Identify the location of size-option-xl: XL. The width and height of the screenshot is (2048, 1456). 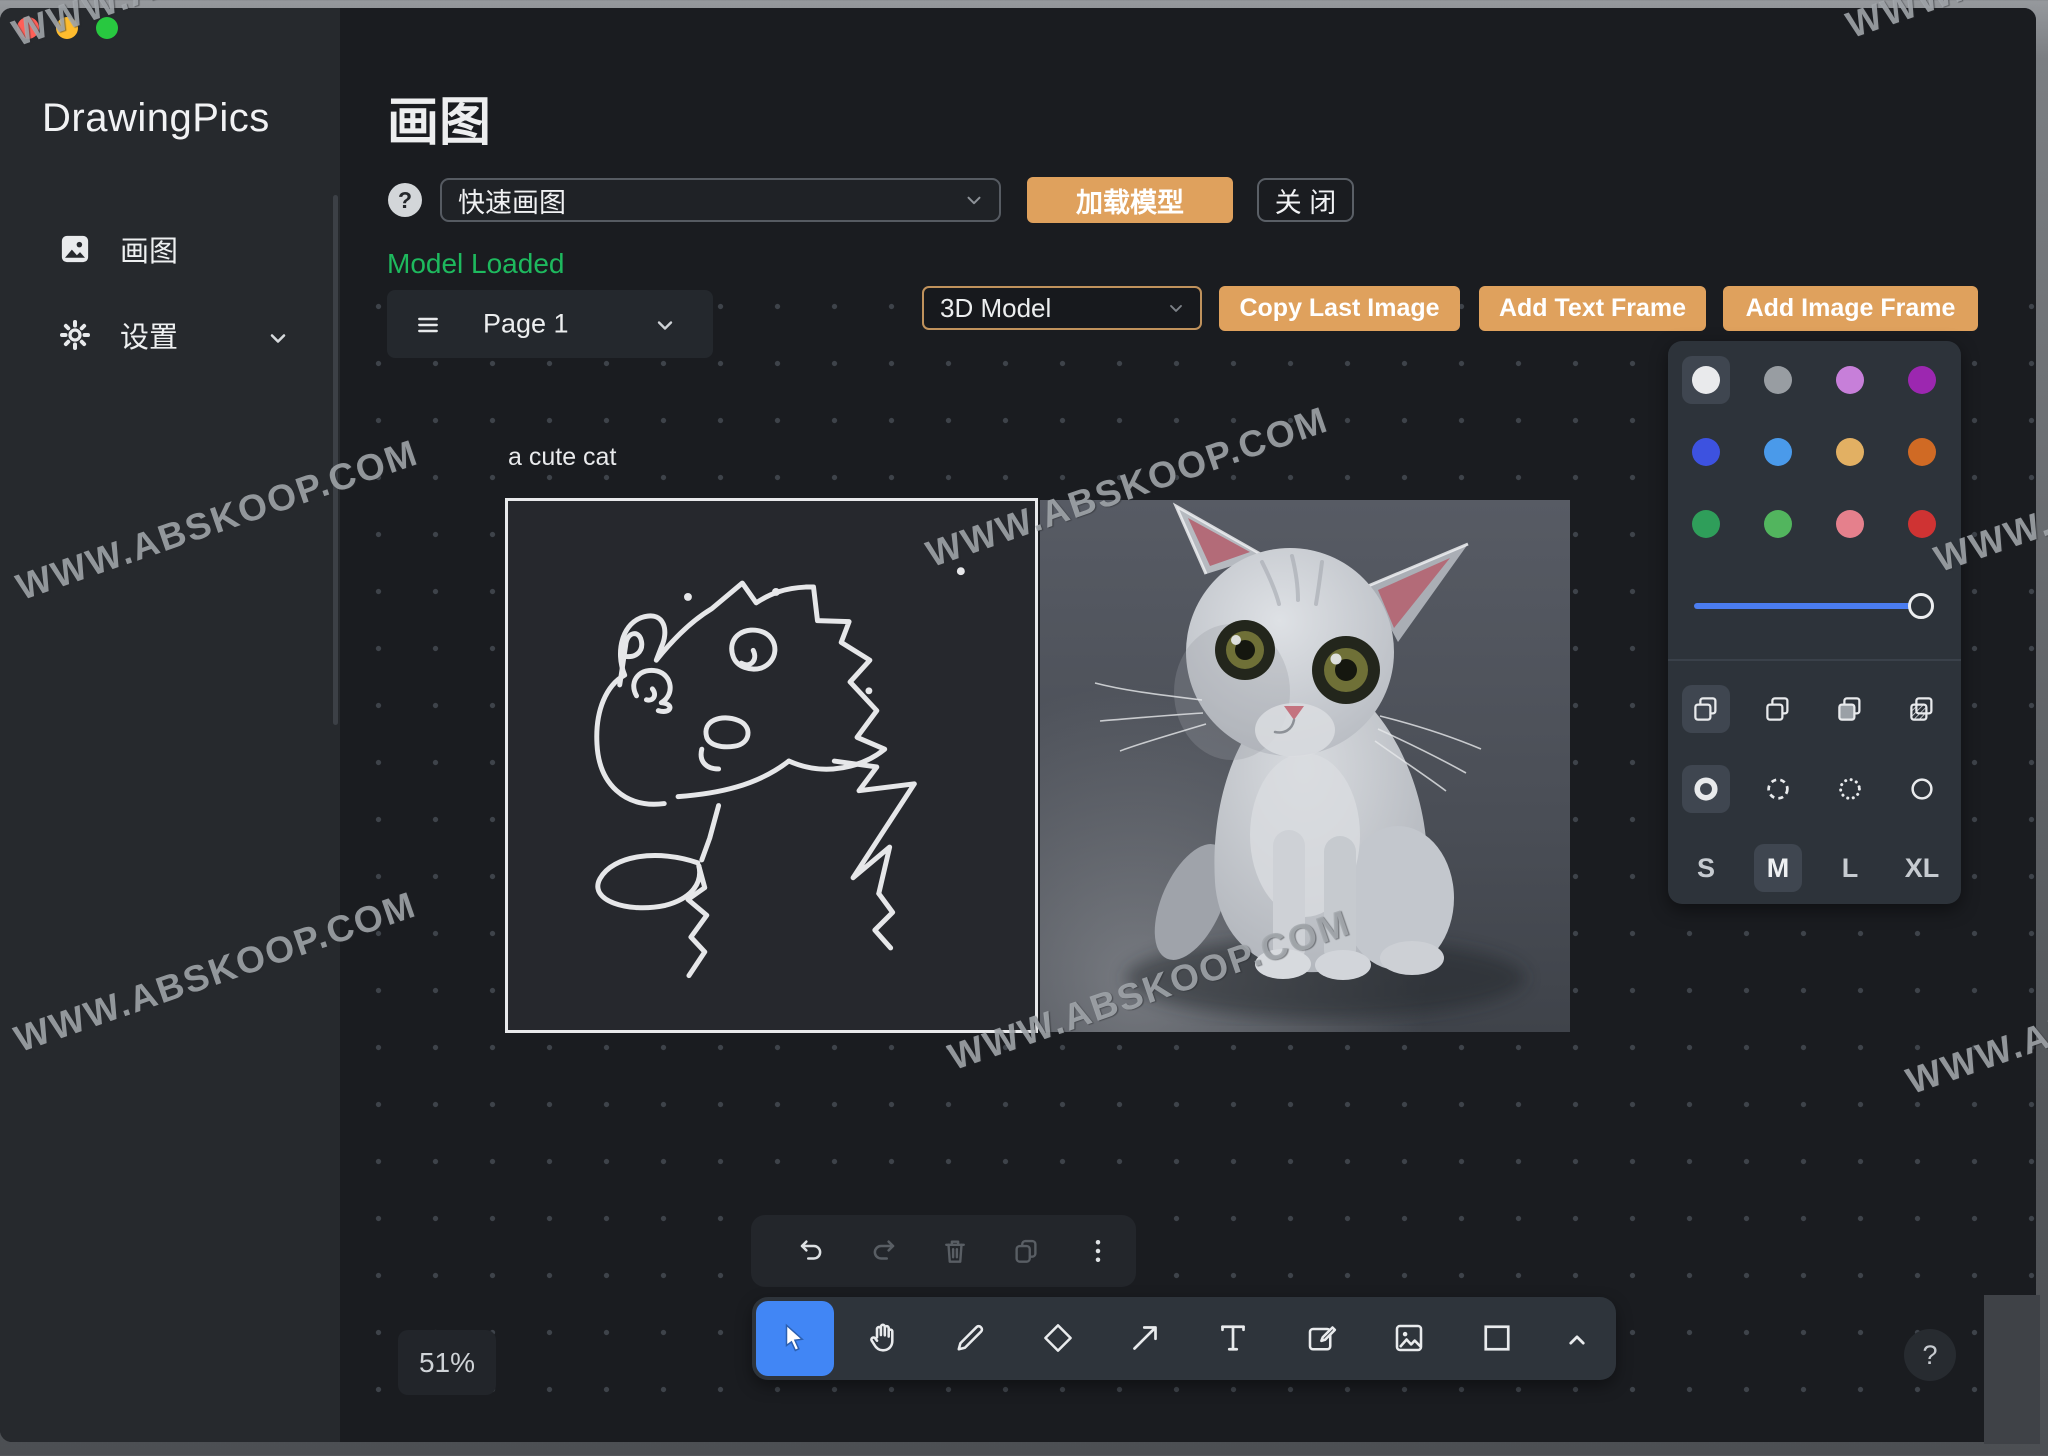
(1922, 868).